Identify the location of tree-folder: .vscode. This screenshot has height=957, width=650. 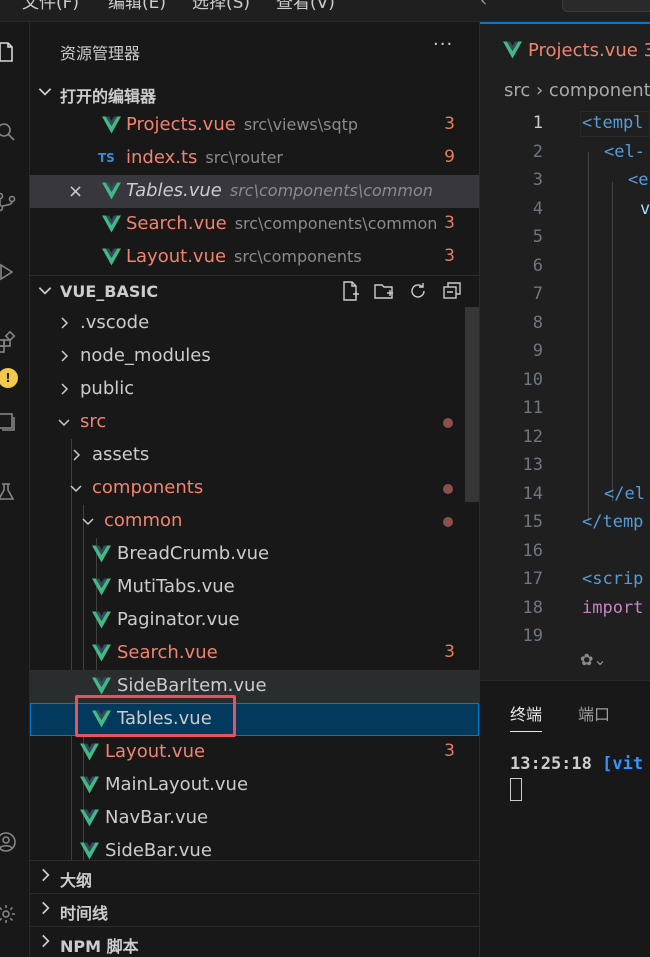
(254, 323).